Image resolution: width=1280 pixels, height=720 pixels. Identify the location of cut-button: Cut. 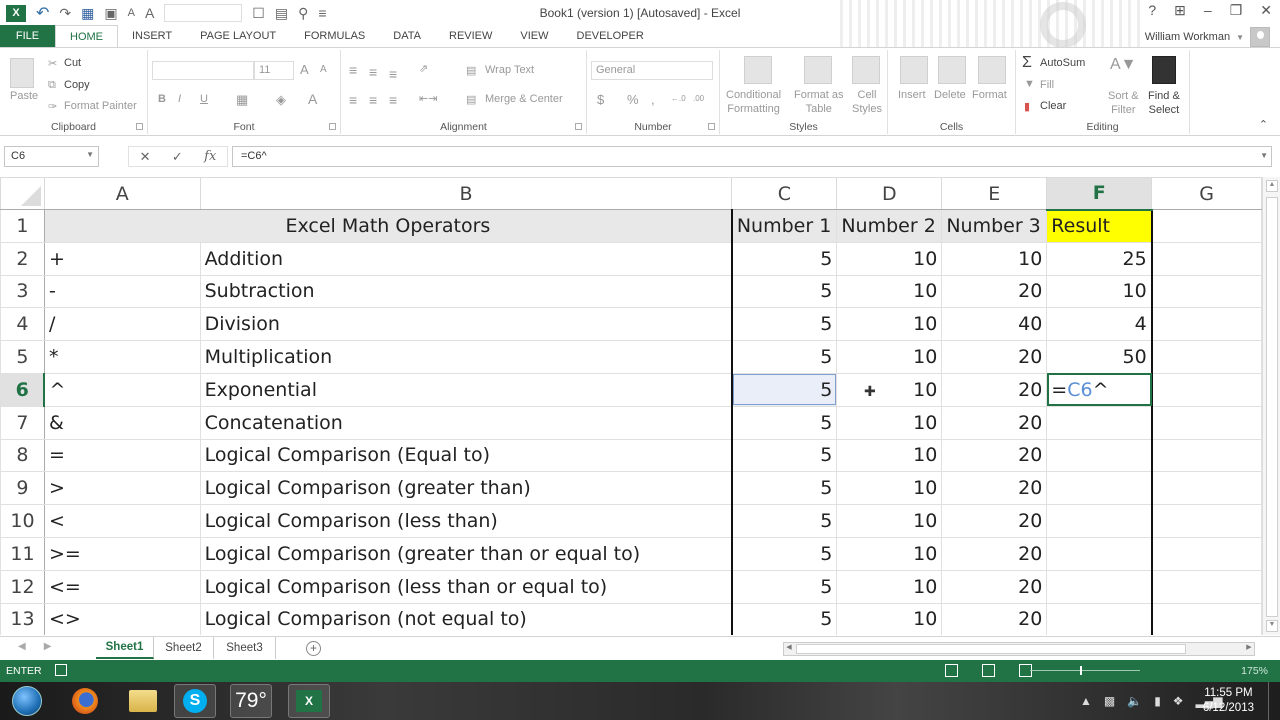
(72, 63).